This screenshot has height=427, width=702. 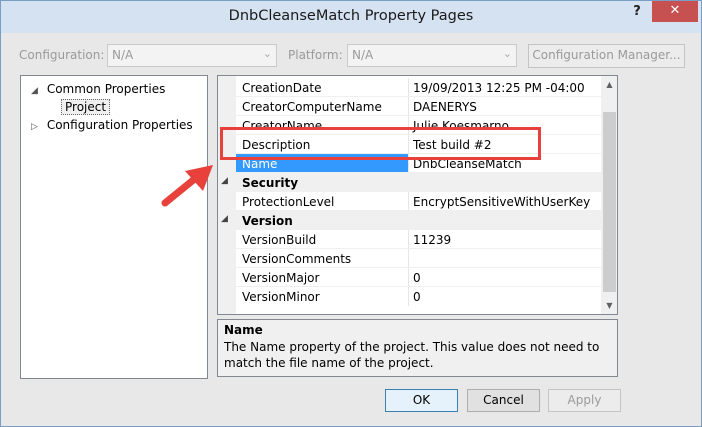 I want to click on property-value: DAENERYS, so click(x=445, y=107).